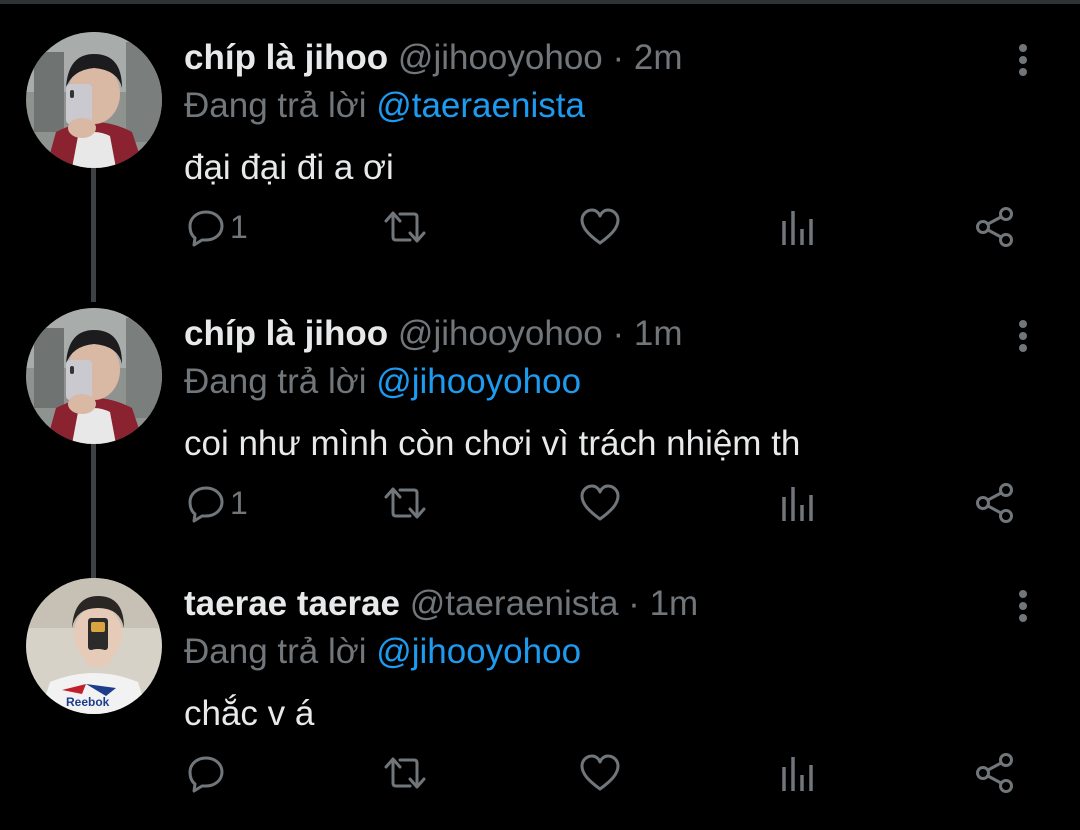  What do you see at coordinates (249, 713) in the screenshot?
I see `tweet-text: chắc v á` at bounding box center [249, 713].